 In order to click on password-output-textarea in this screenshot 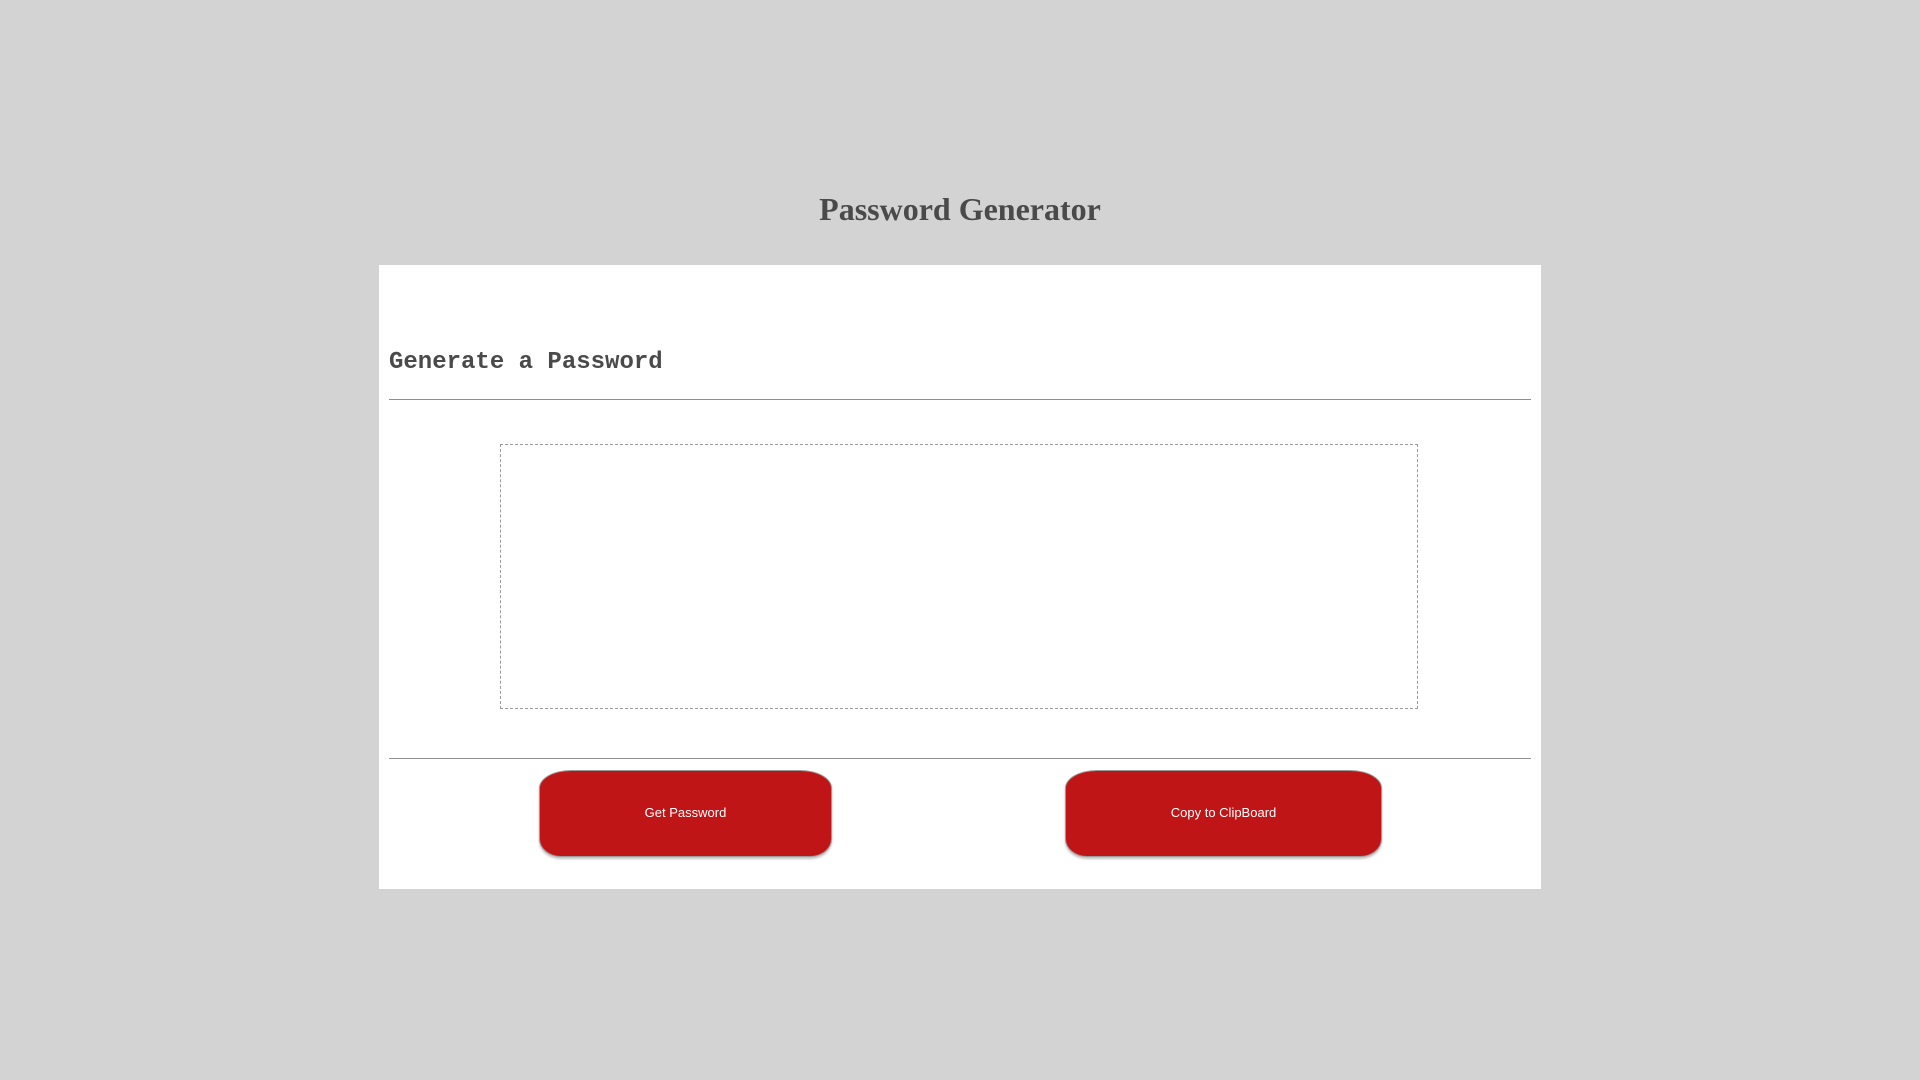, I will do `click(959, 576)`.